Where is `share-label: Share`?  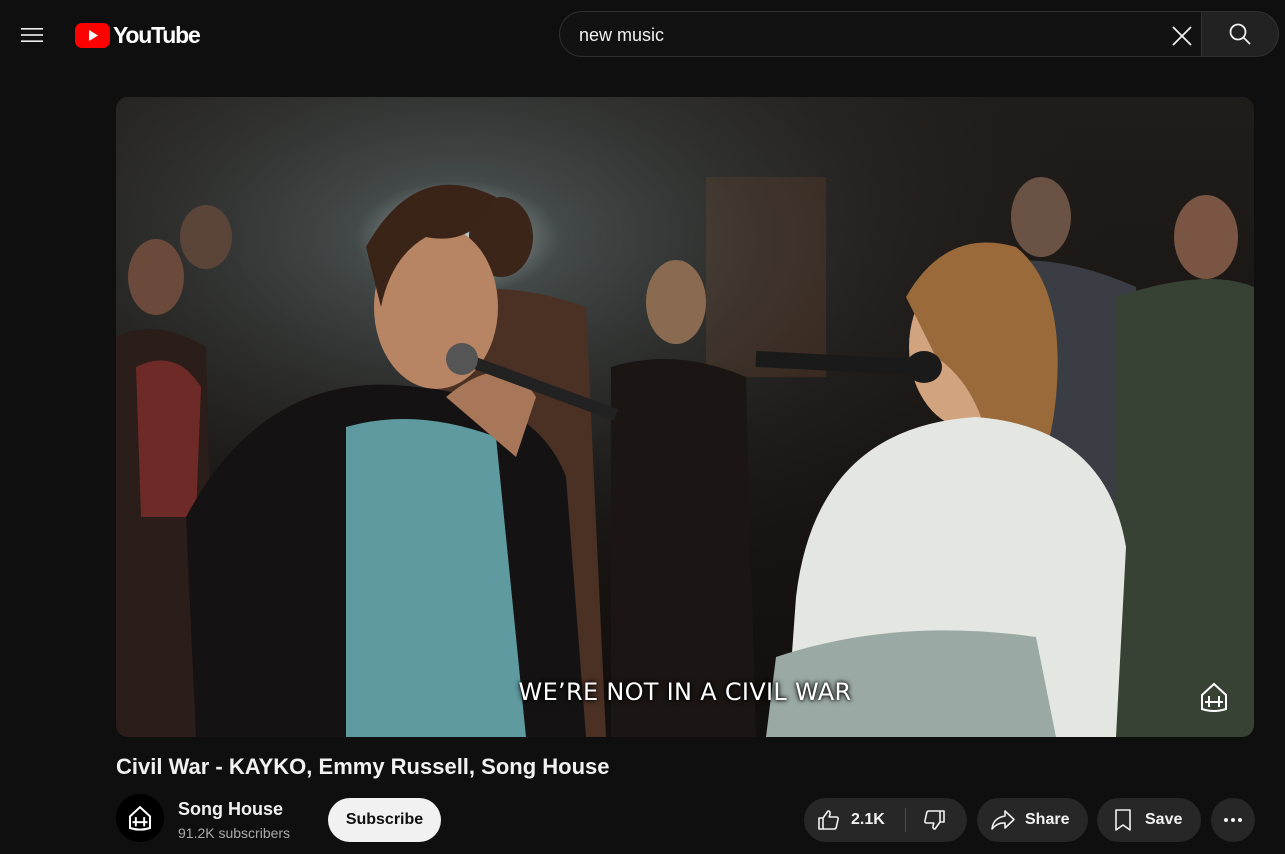
share-label: Share is located at coordinates (1047, 819).